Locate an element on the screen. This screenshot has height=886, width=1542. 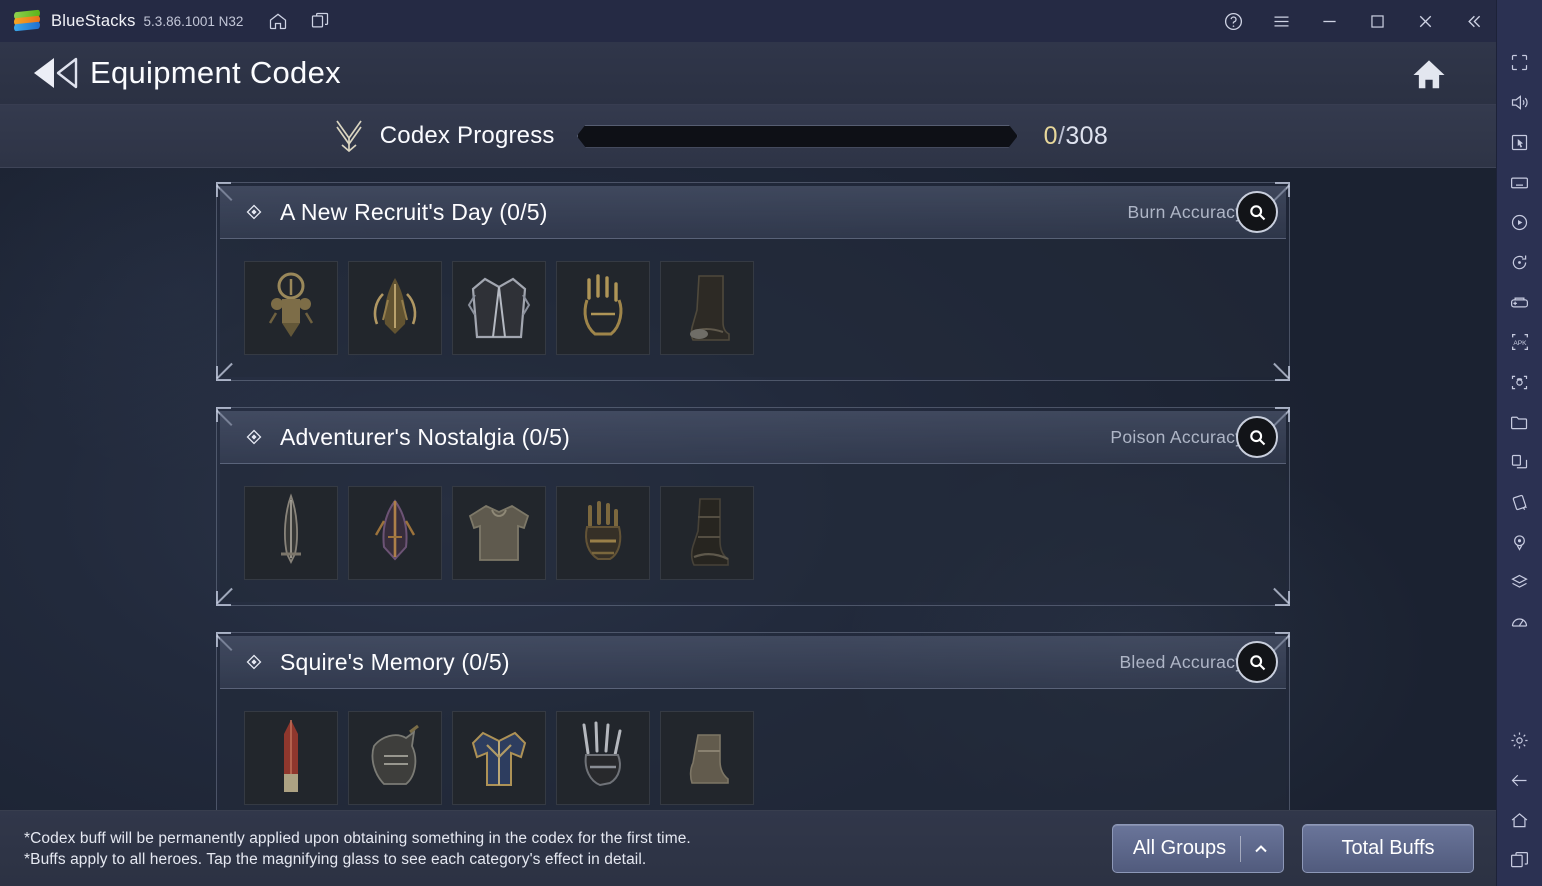
speed-meter-icon is located at coordinates (1520, 622).